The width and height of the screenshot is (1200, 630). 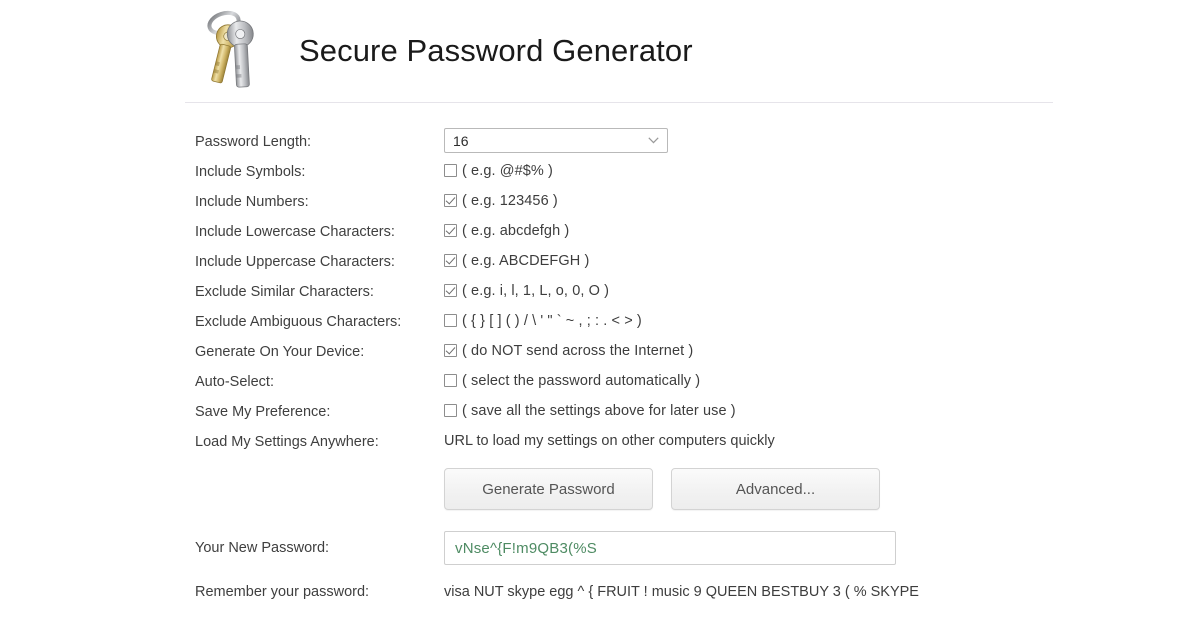 I want to click on checkbox-exclude-ambiguous, so click(x=450, y=320).